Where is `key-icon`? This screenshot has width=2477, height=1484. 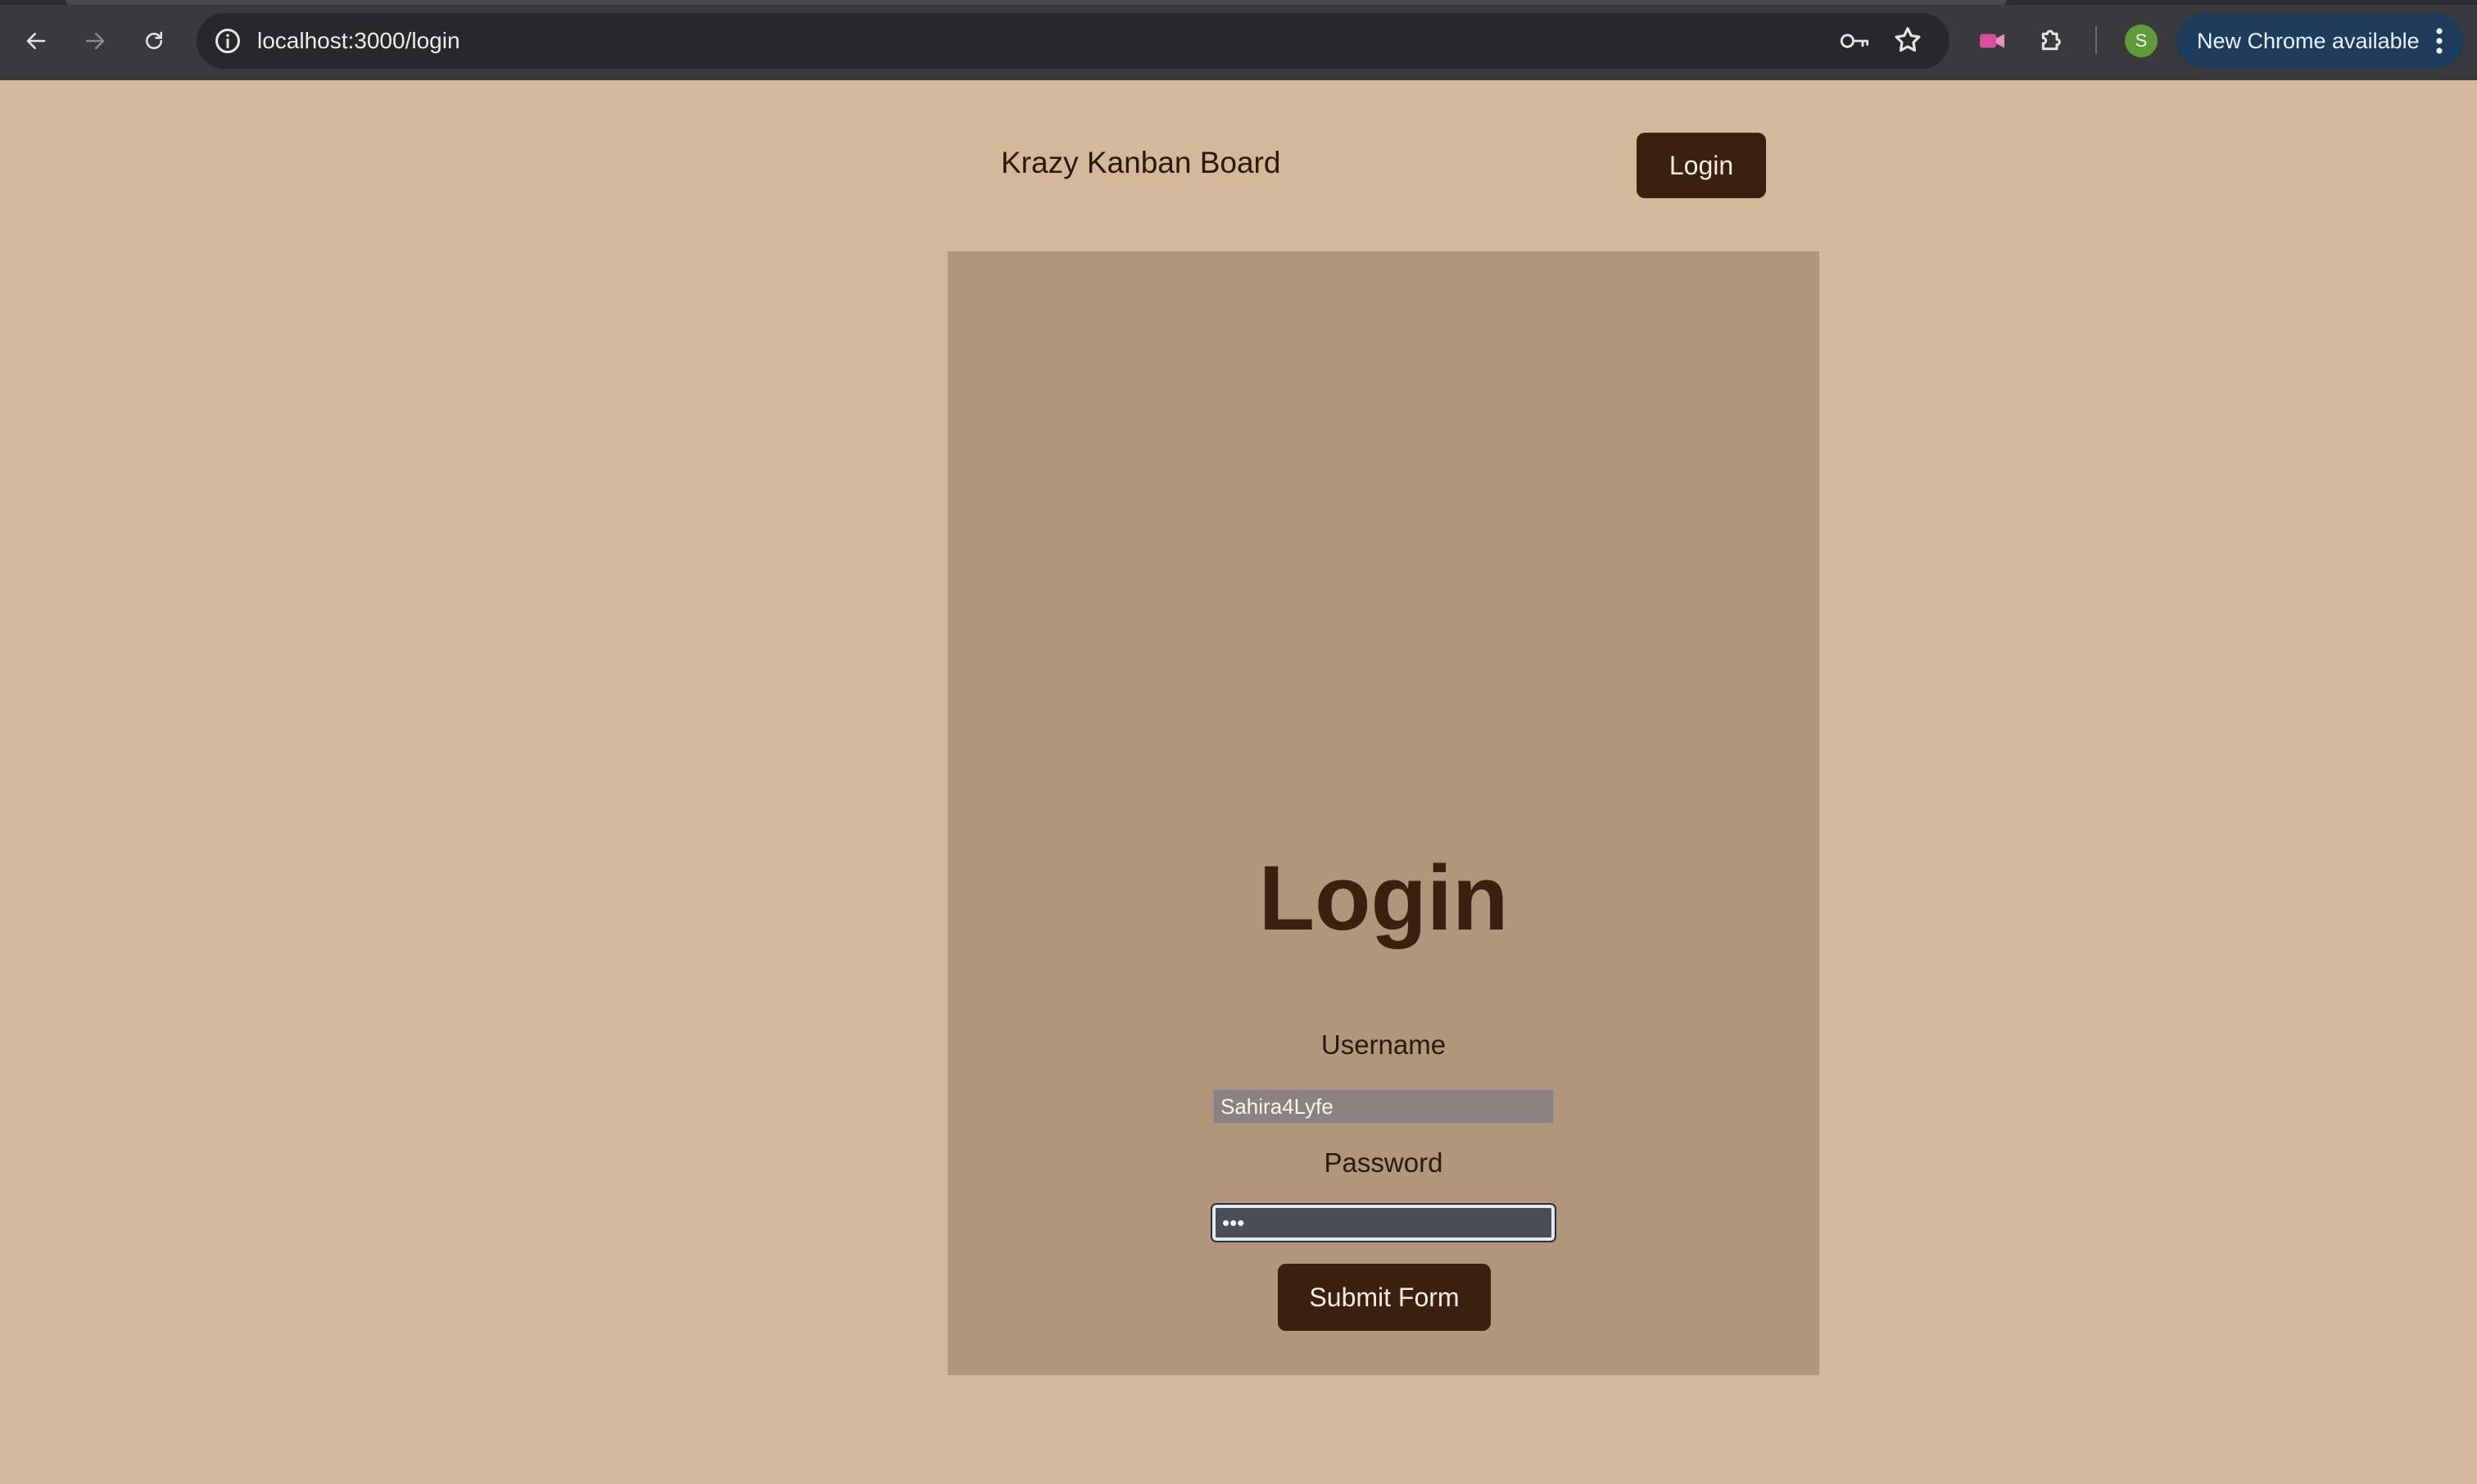
key-icon is located at coordinates (1854, 41).